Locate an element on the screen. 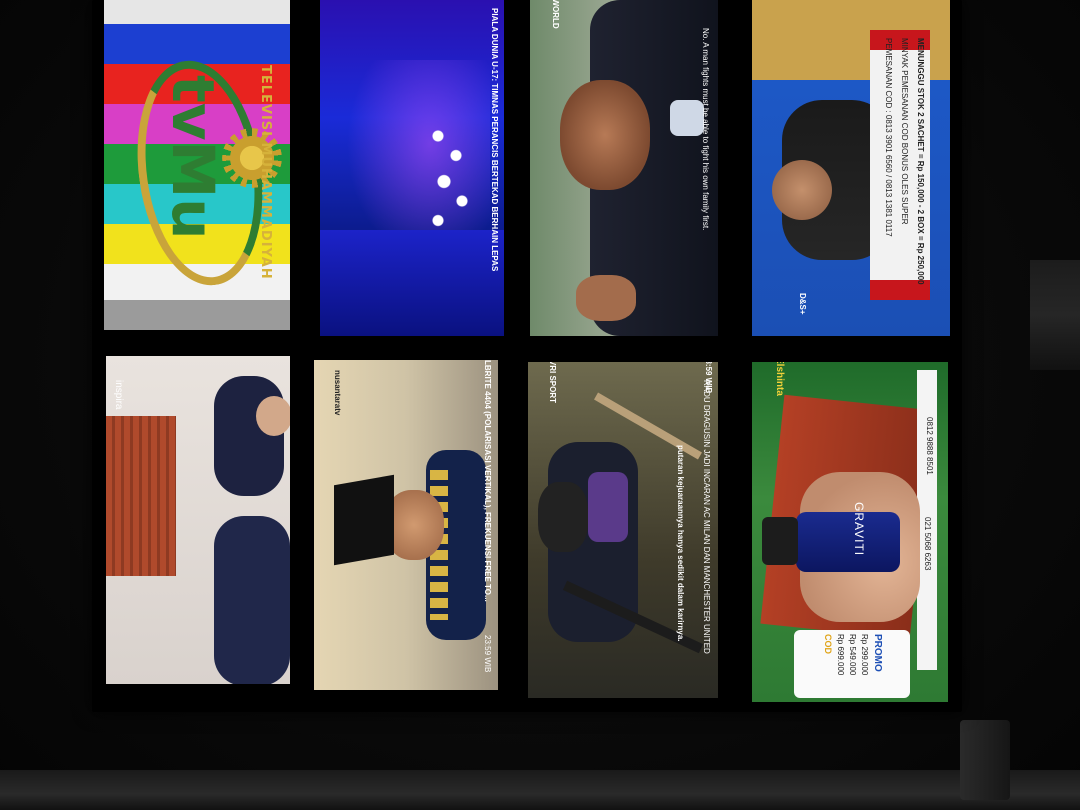 The height and width of the screenshot is (810, 1080). nusantara-time-group: 23:59 WIB is located at coordinates (486, 662).